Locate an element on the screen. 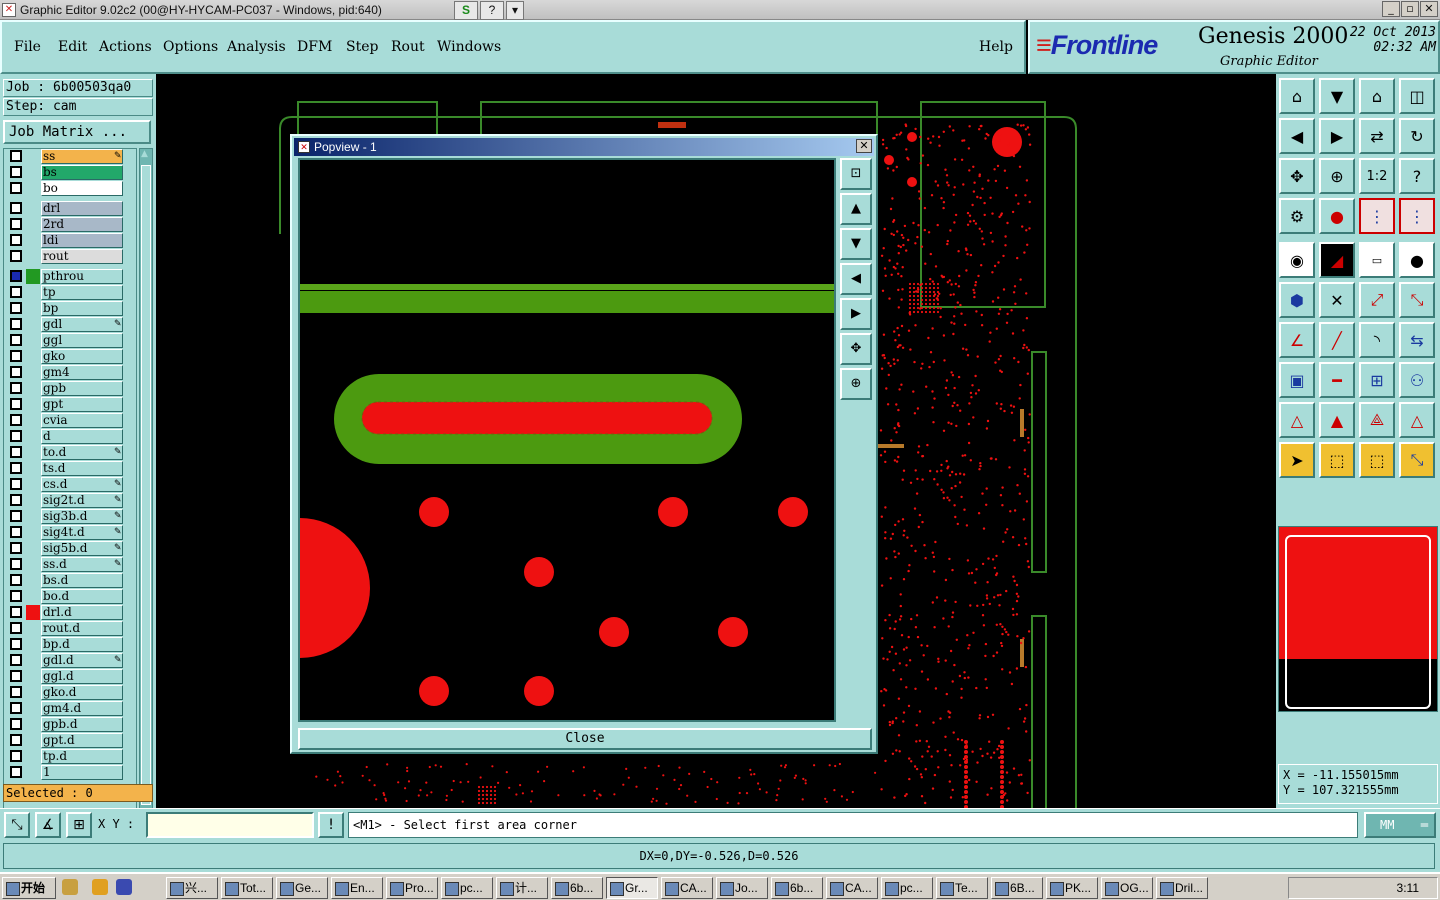  layer-row: gpb is located at coordinates (70, 388).